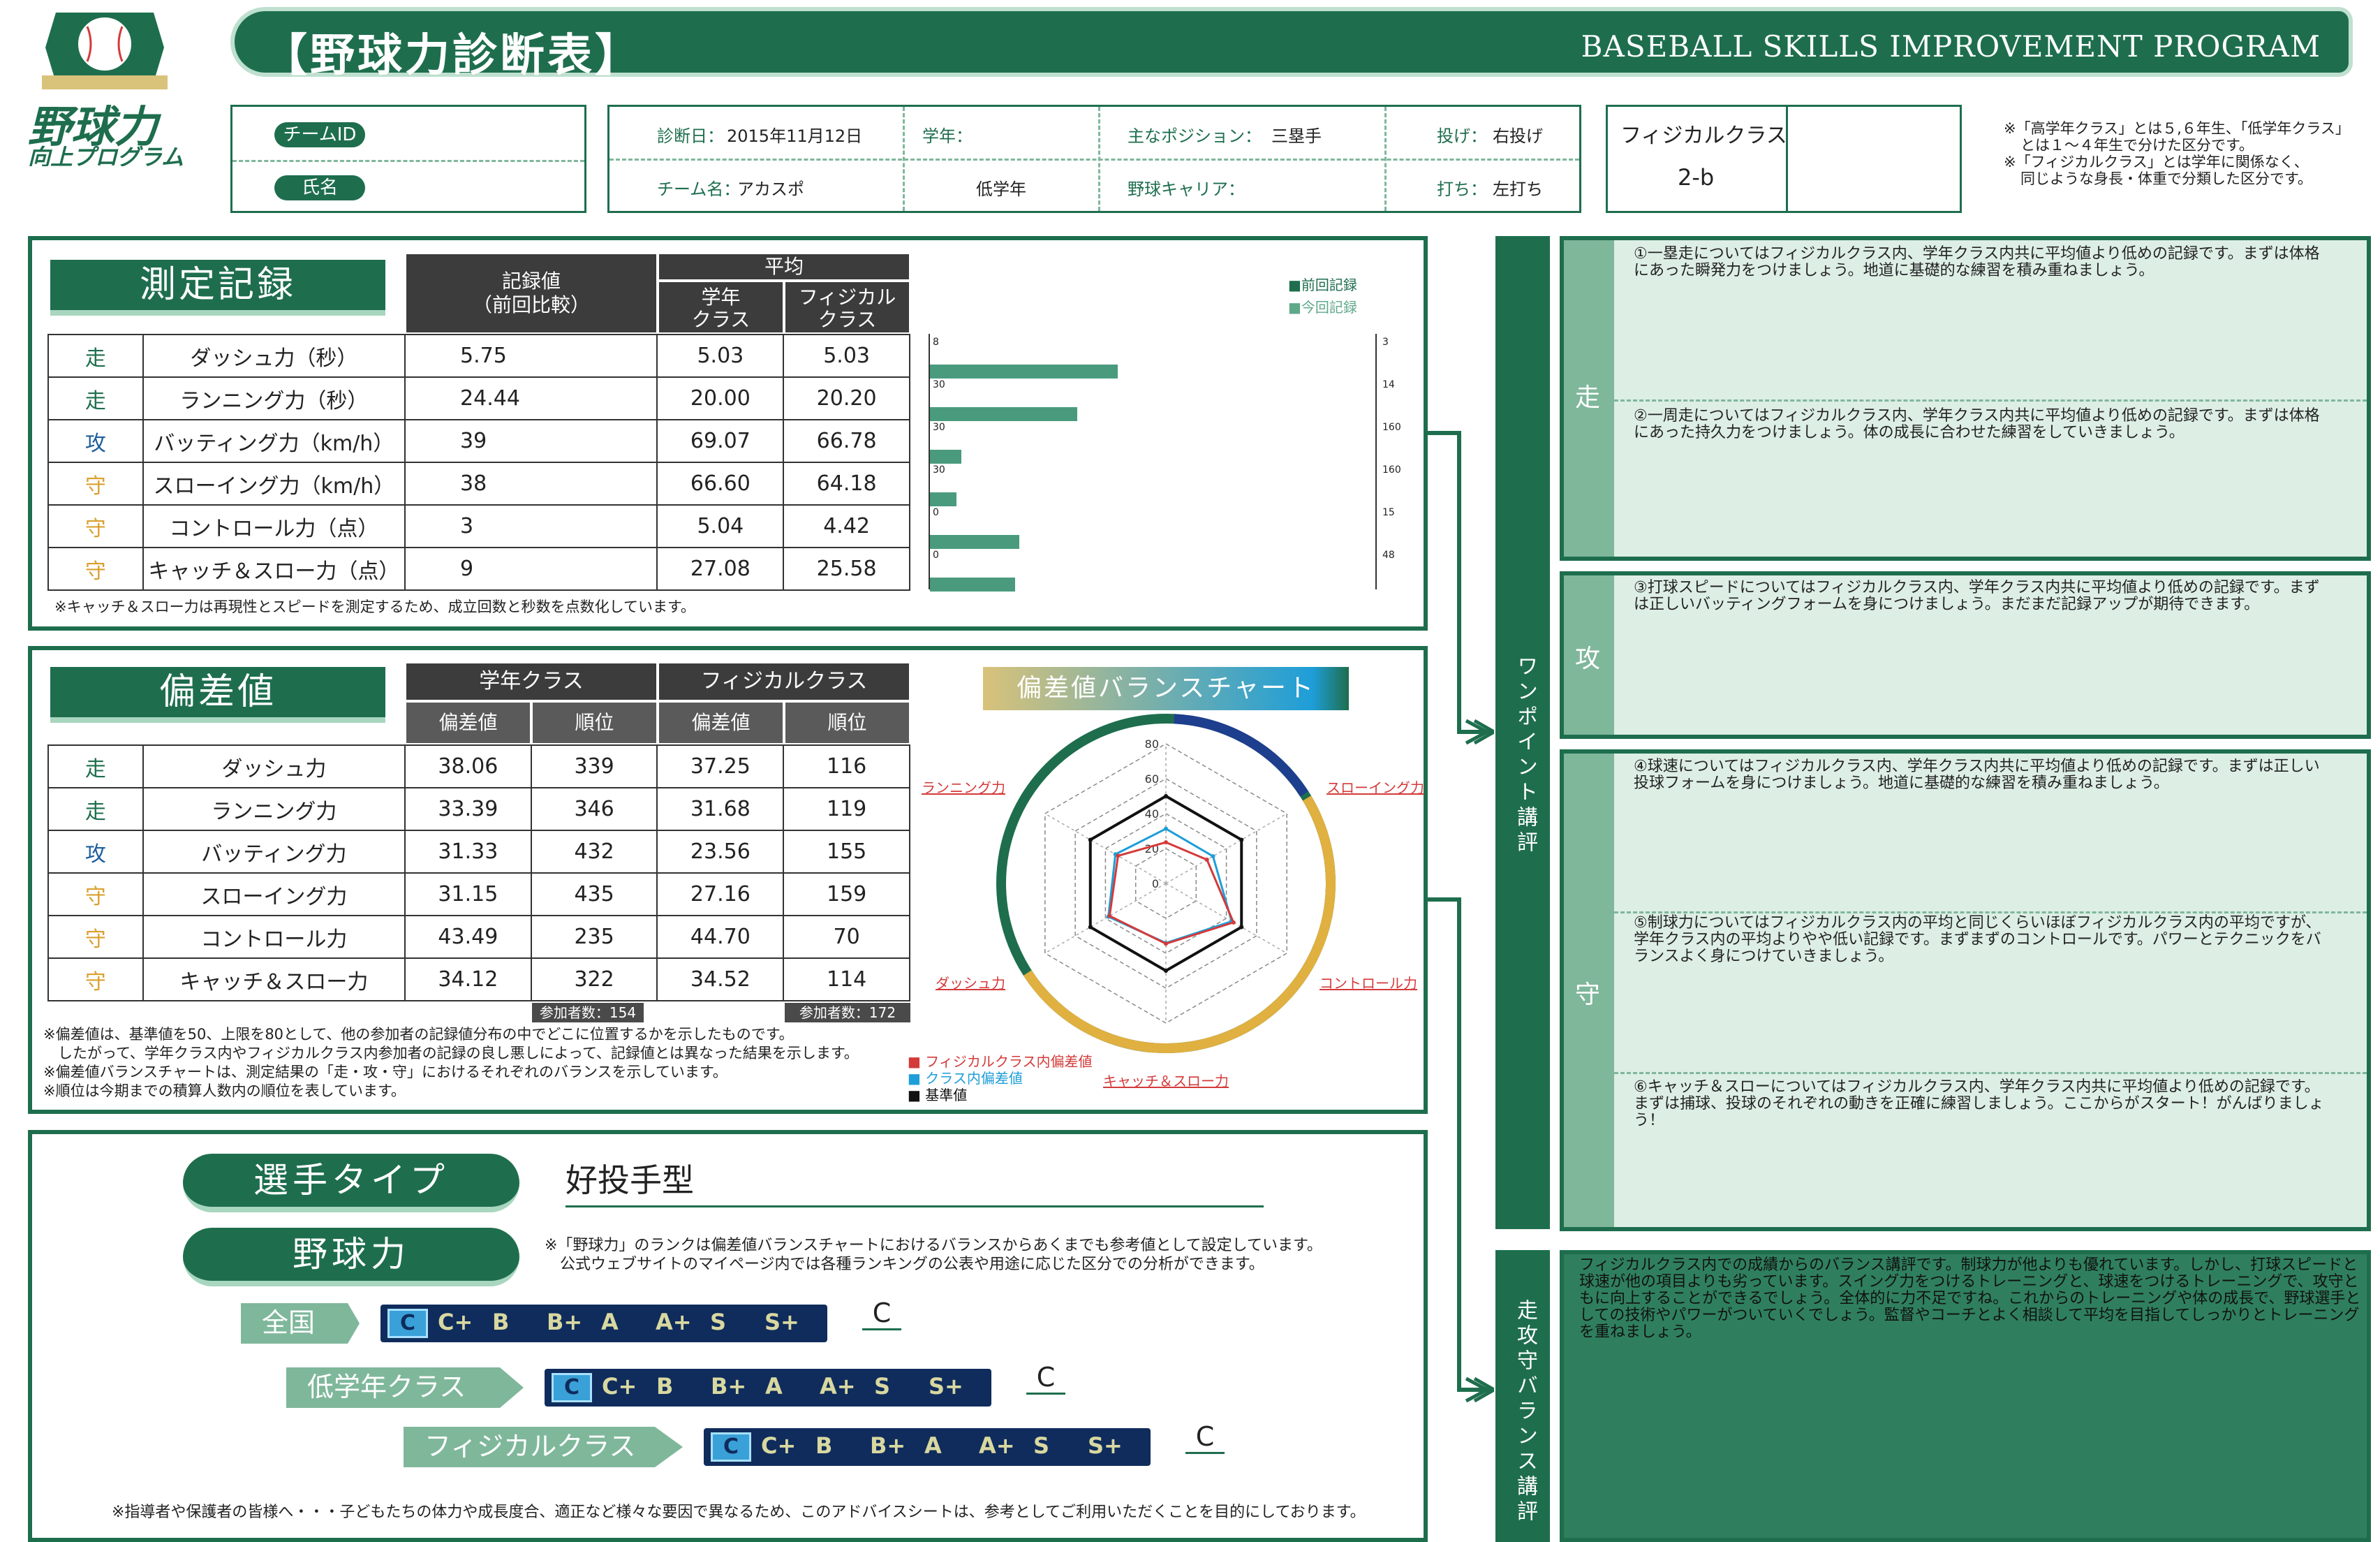 This screenshot has height=1542, width=2380. Describe the element at coordinates (938, 1095) in the screenshot. I see `legend-base: ■ 基準値` at that location.